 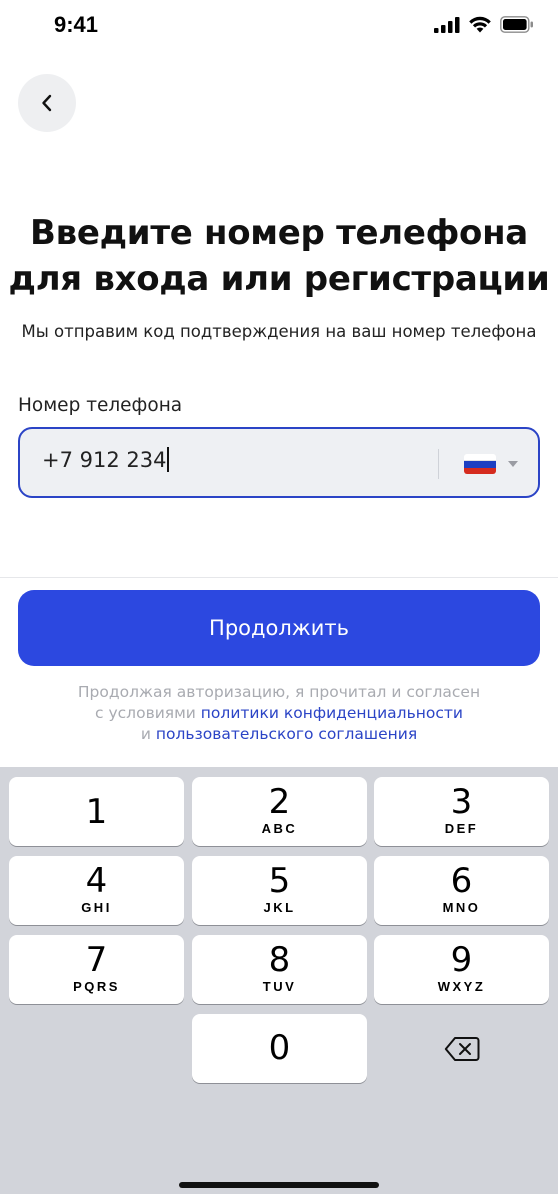 I want to click on legal-line-3: и пользовательского соглашения, so click(x=279, y=734).